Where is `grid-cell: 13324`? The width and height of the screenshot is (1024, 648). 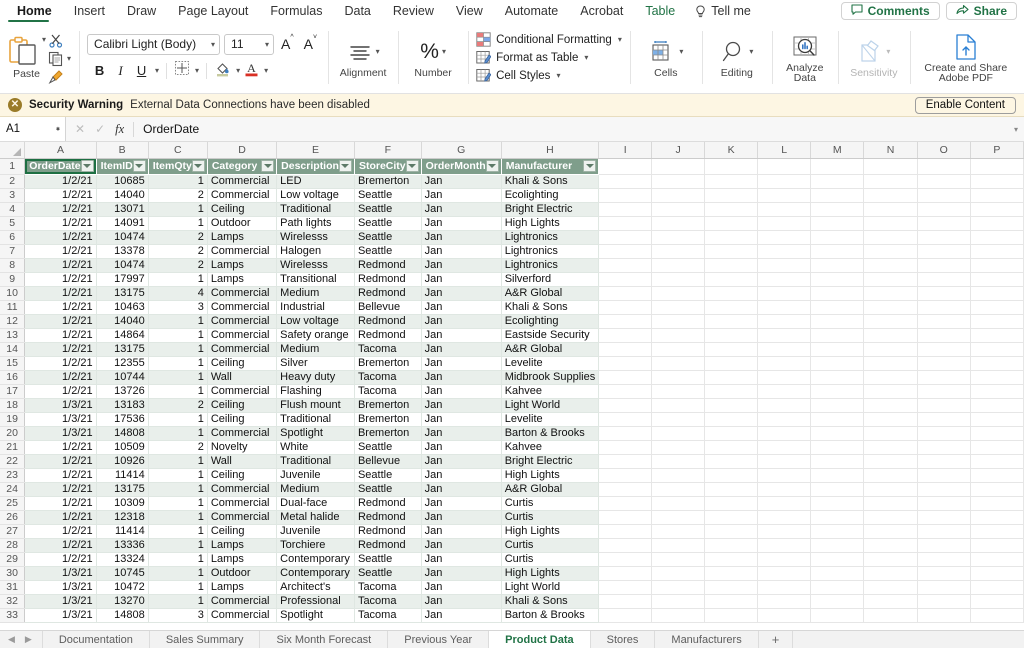
grid-cell: 13324 is located at coordinates (122, 559).